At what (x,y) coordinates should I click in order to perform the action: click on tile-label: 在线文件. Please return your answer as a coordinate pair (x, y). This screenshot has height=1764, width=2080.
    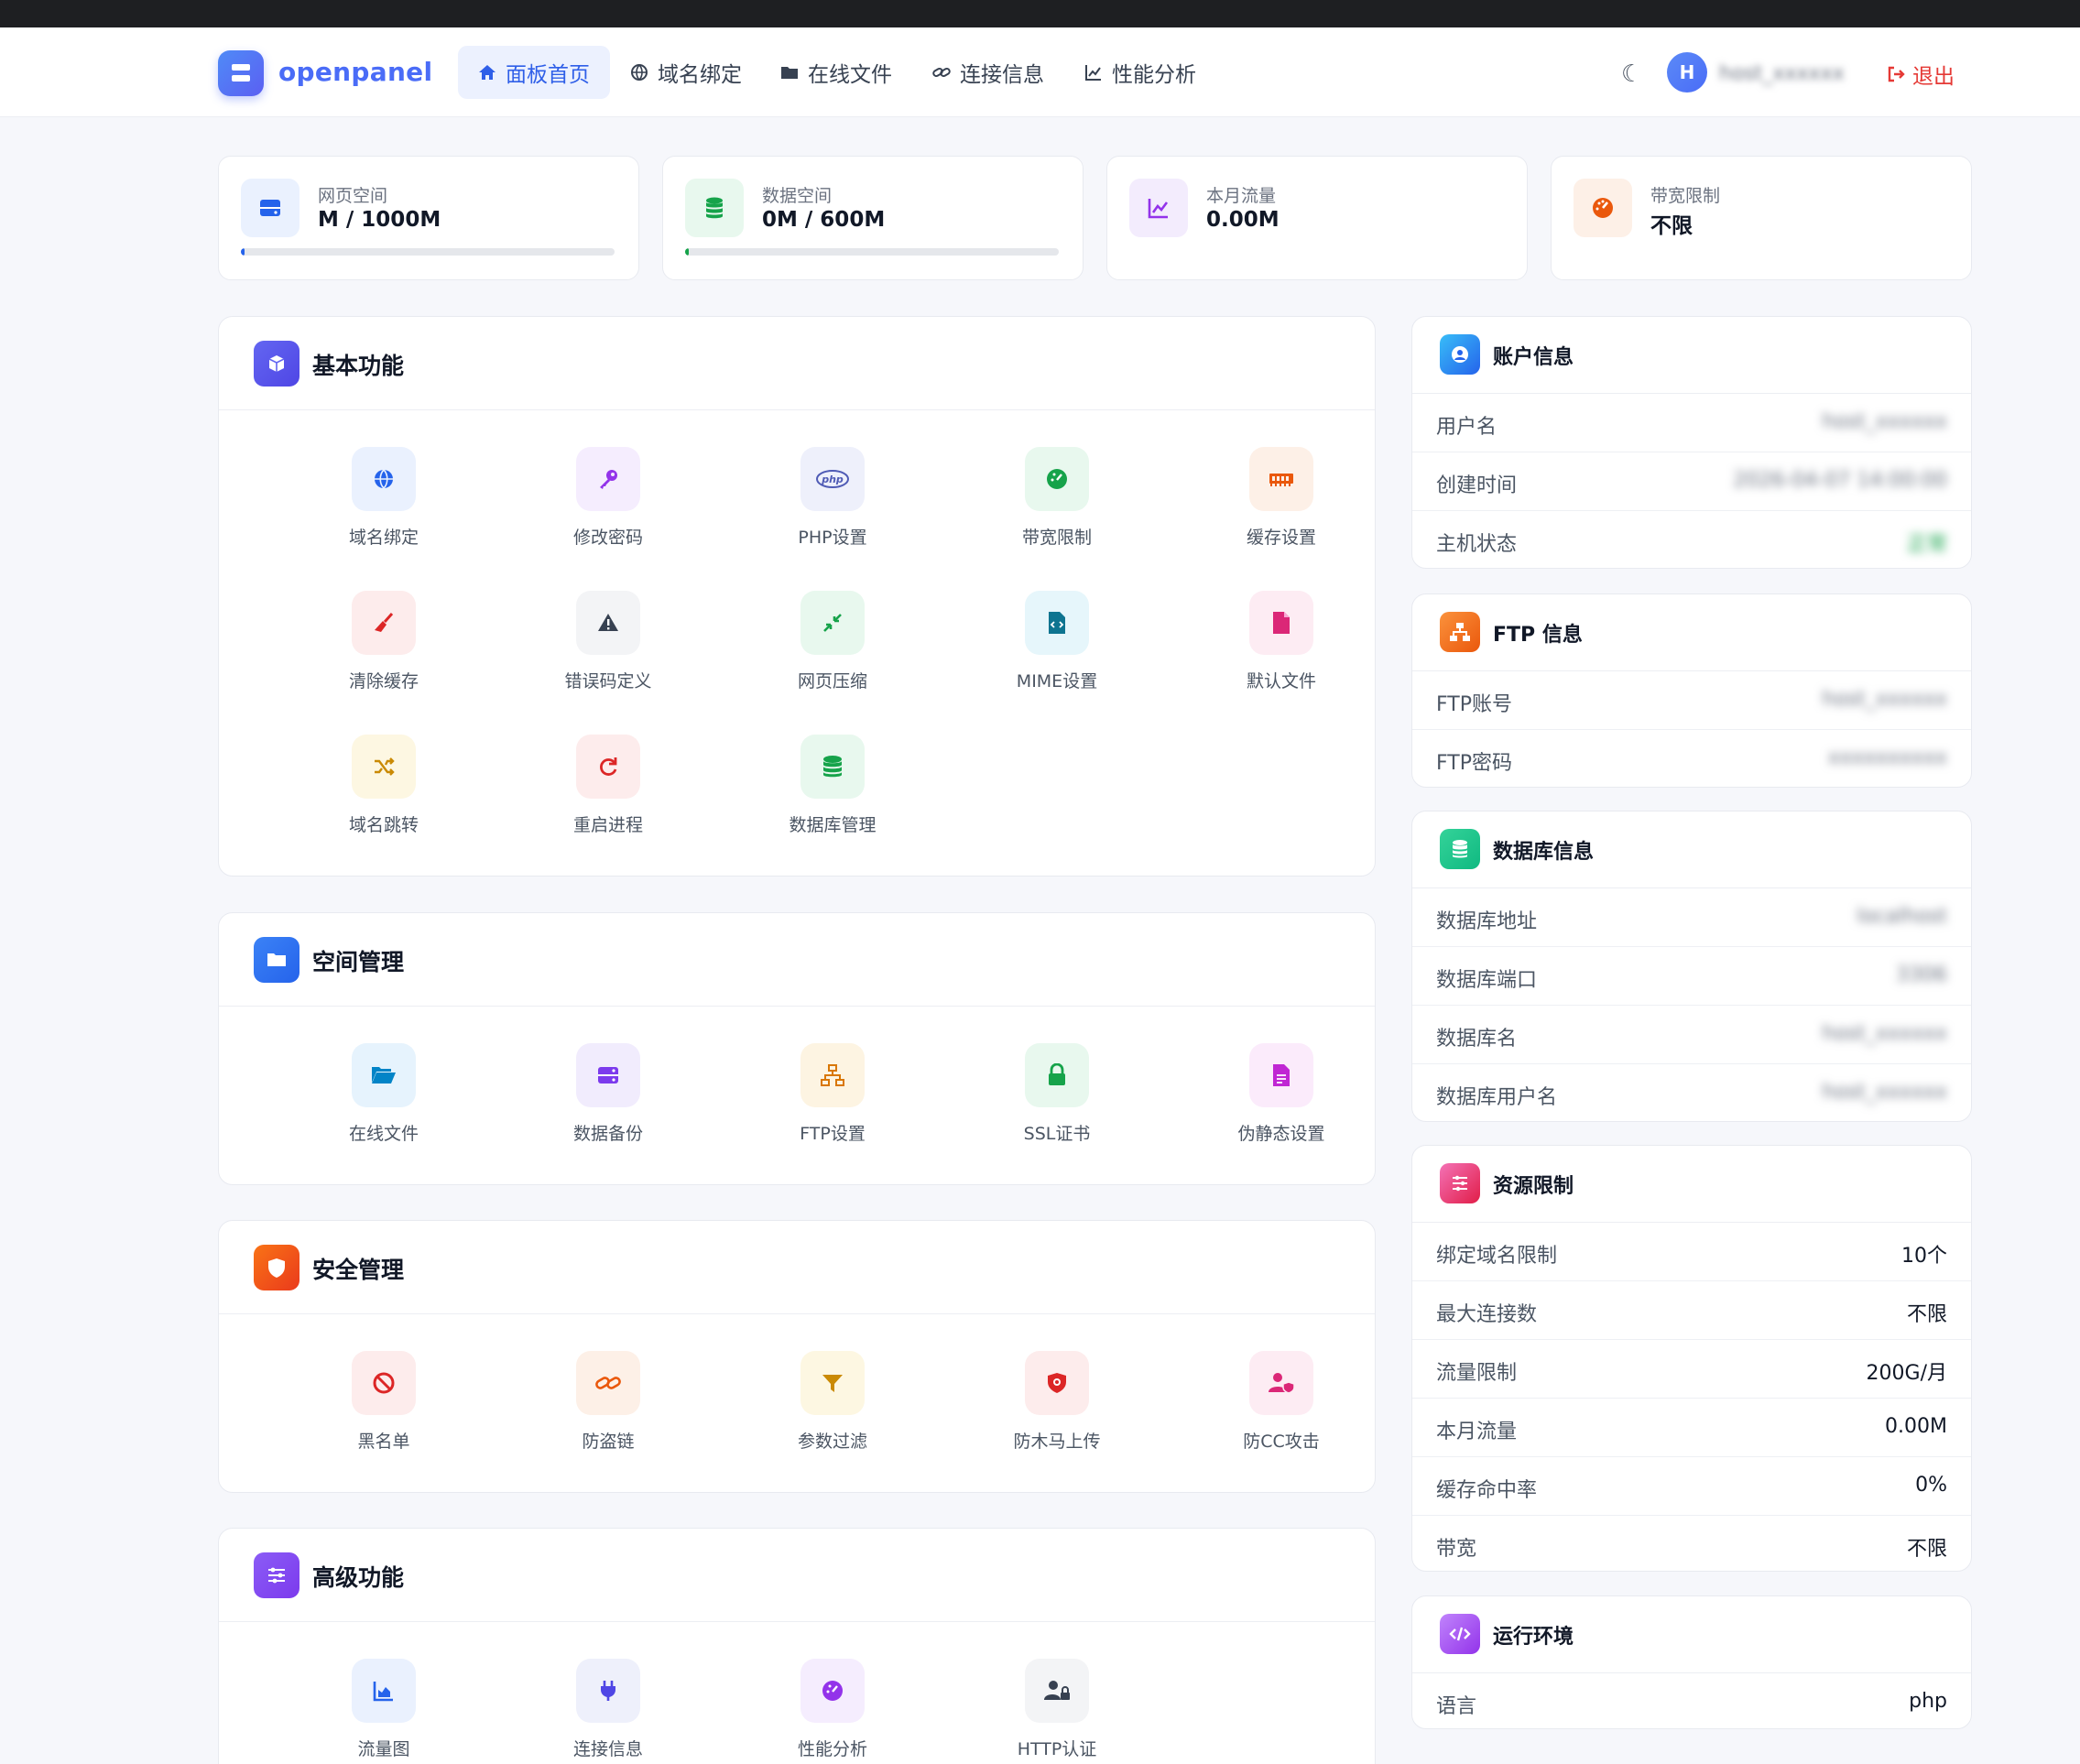
    Looking at the image, I should click on (383, 1134).